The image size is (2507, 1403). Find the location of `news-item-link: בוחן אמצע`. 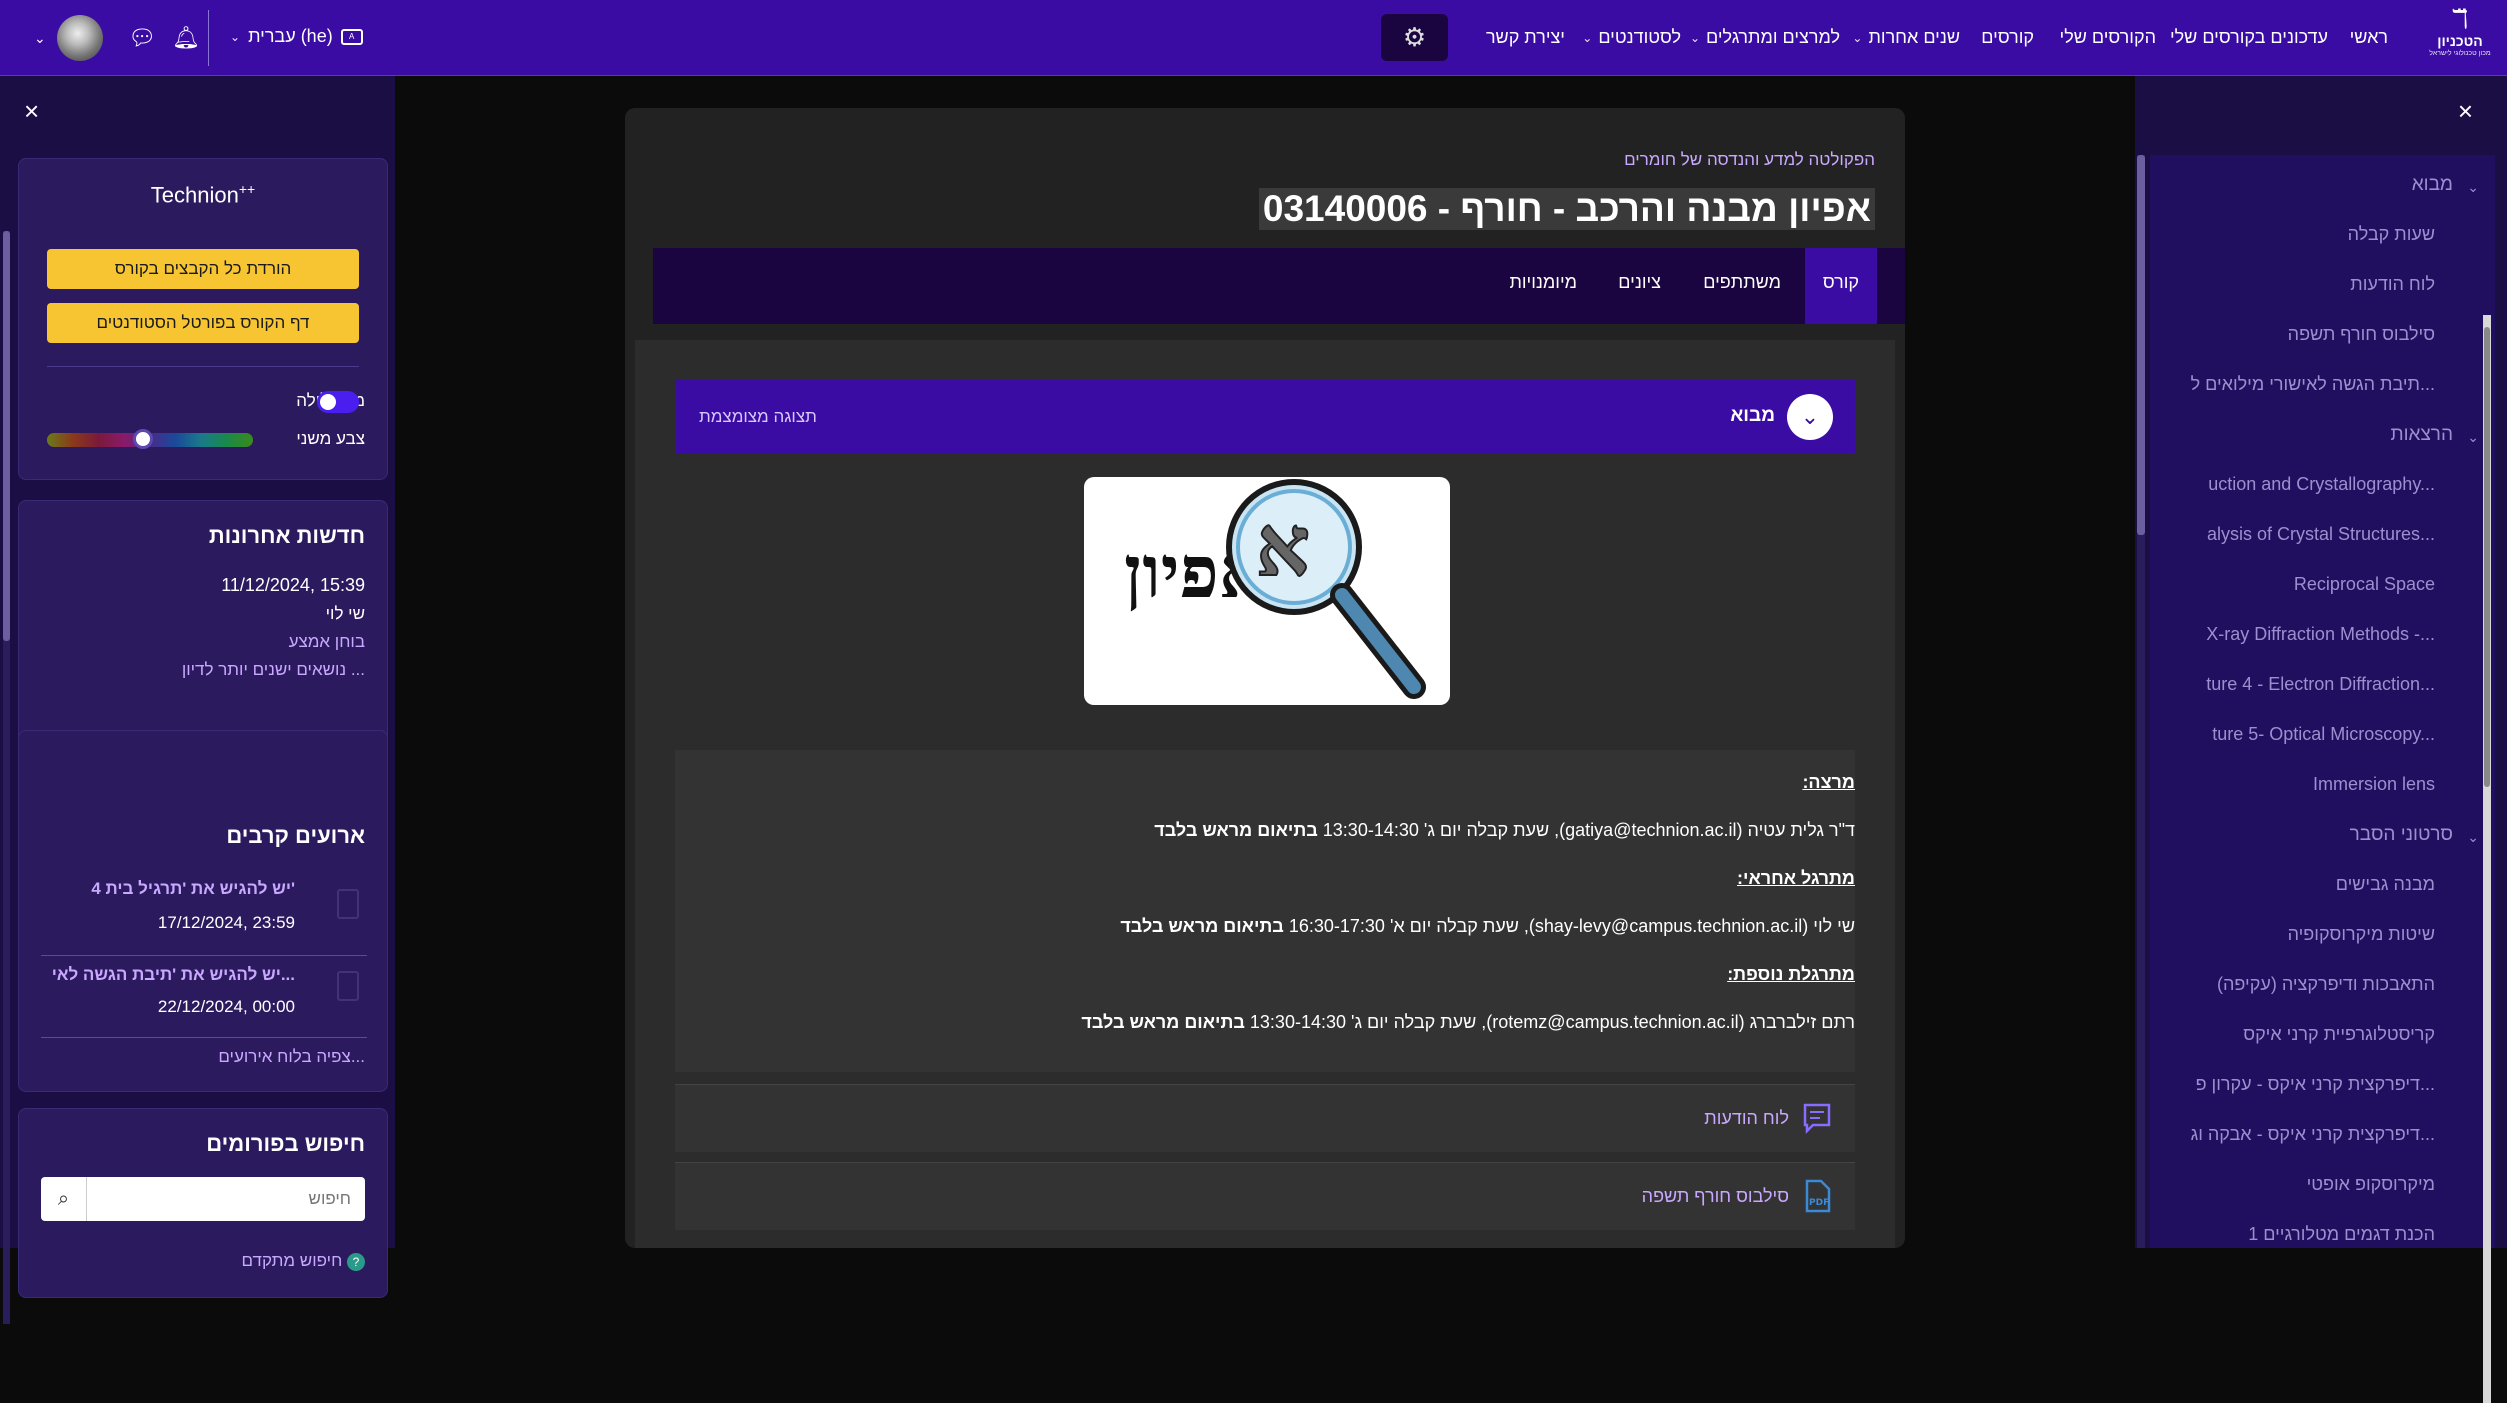

news-item-link: בוחן אמצע is located at coordinates (327, 642).